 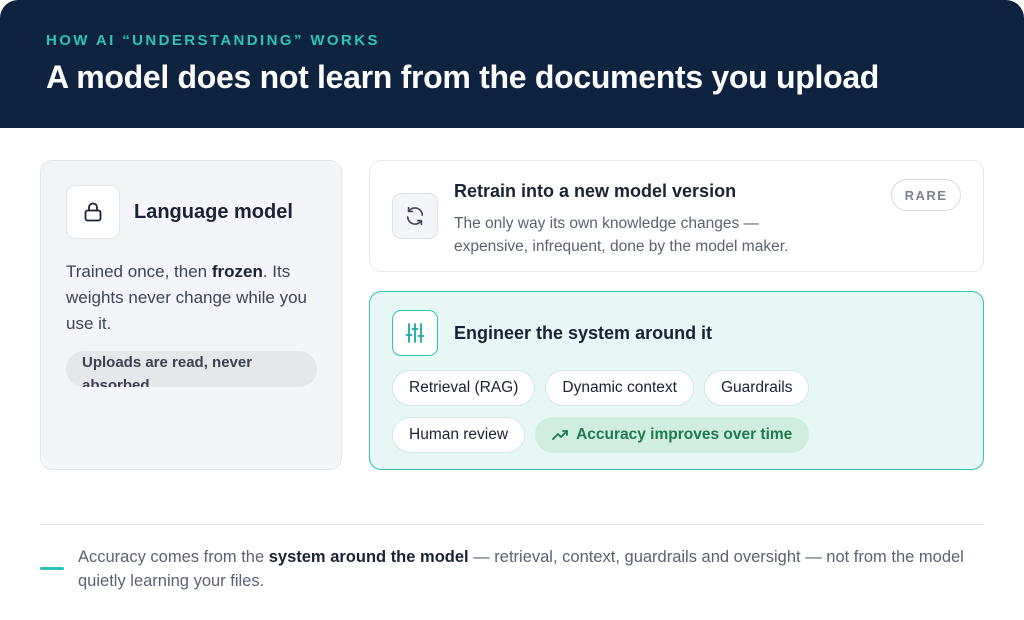 What do you see at coordinates (926, 195) in the screenshot?
I see `rare-badge: RARE` at bounding box center [926, 195].